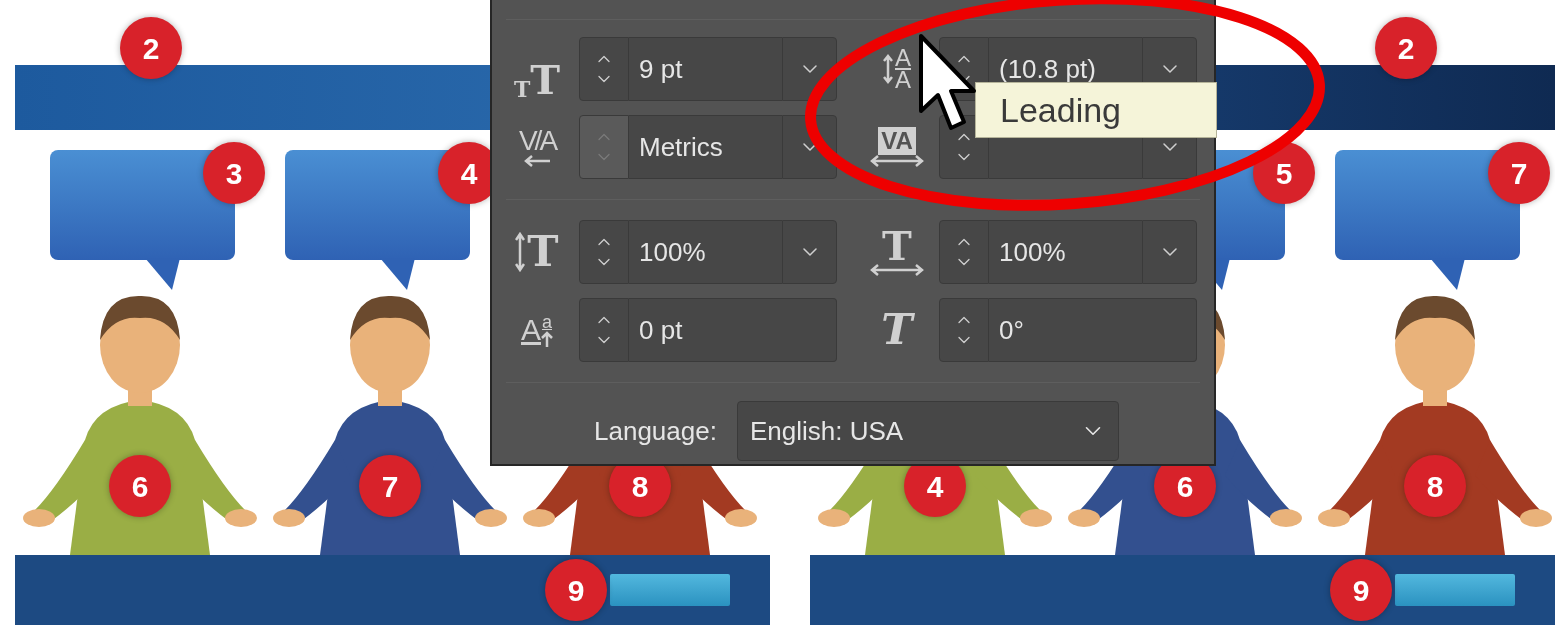 Image resolution: width=1555 pixels, height=625 pixels. I want to click on language-label: Language:, so click(655, 431).